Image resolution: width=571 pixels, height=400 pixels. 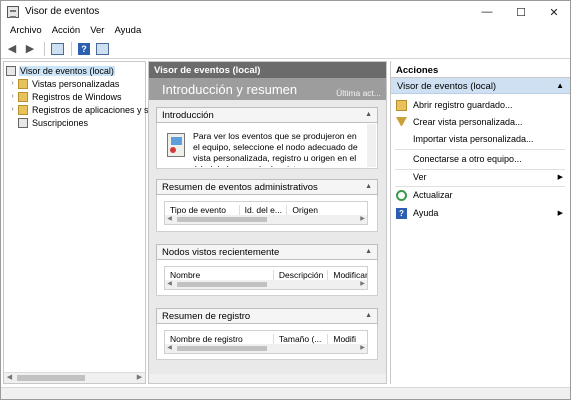 I want to click on help-icon: ?, so click(x=84, y=48).